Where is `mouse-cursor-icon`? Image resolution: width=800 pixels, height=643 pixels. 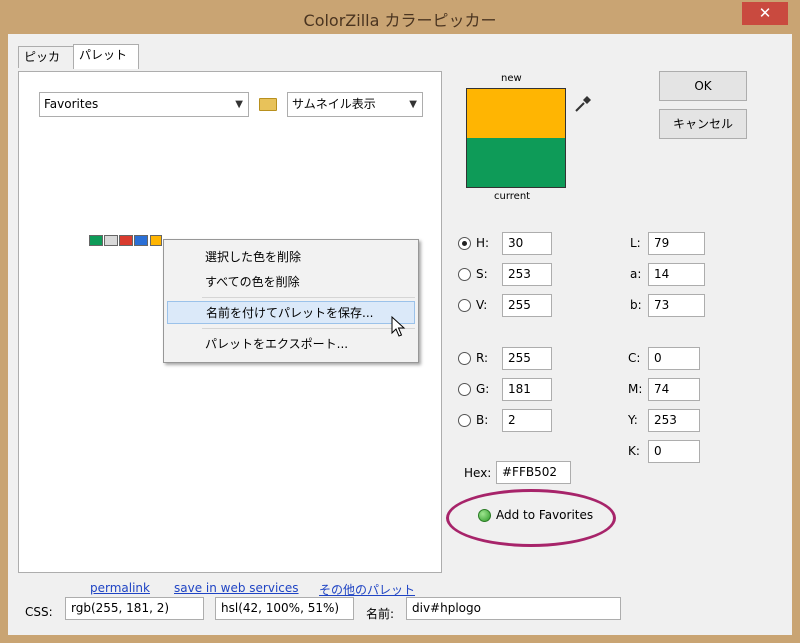
mouse-cursor-icon is located at coordinates (398, 326).